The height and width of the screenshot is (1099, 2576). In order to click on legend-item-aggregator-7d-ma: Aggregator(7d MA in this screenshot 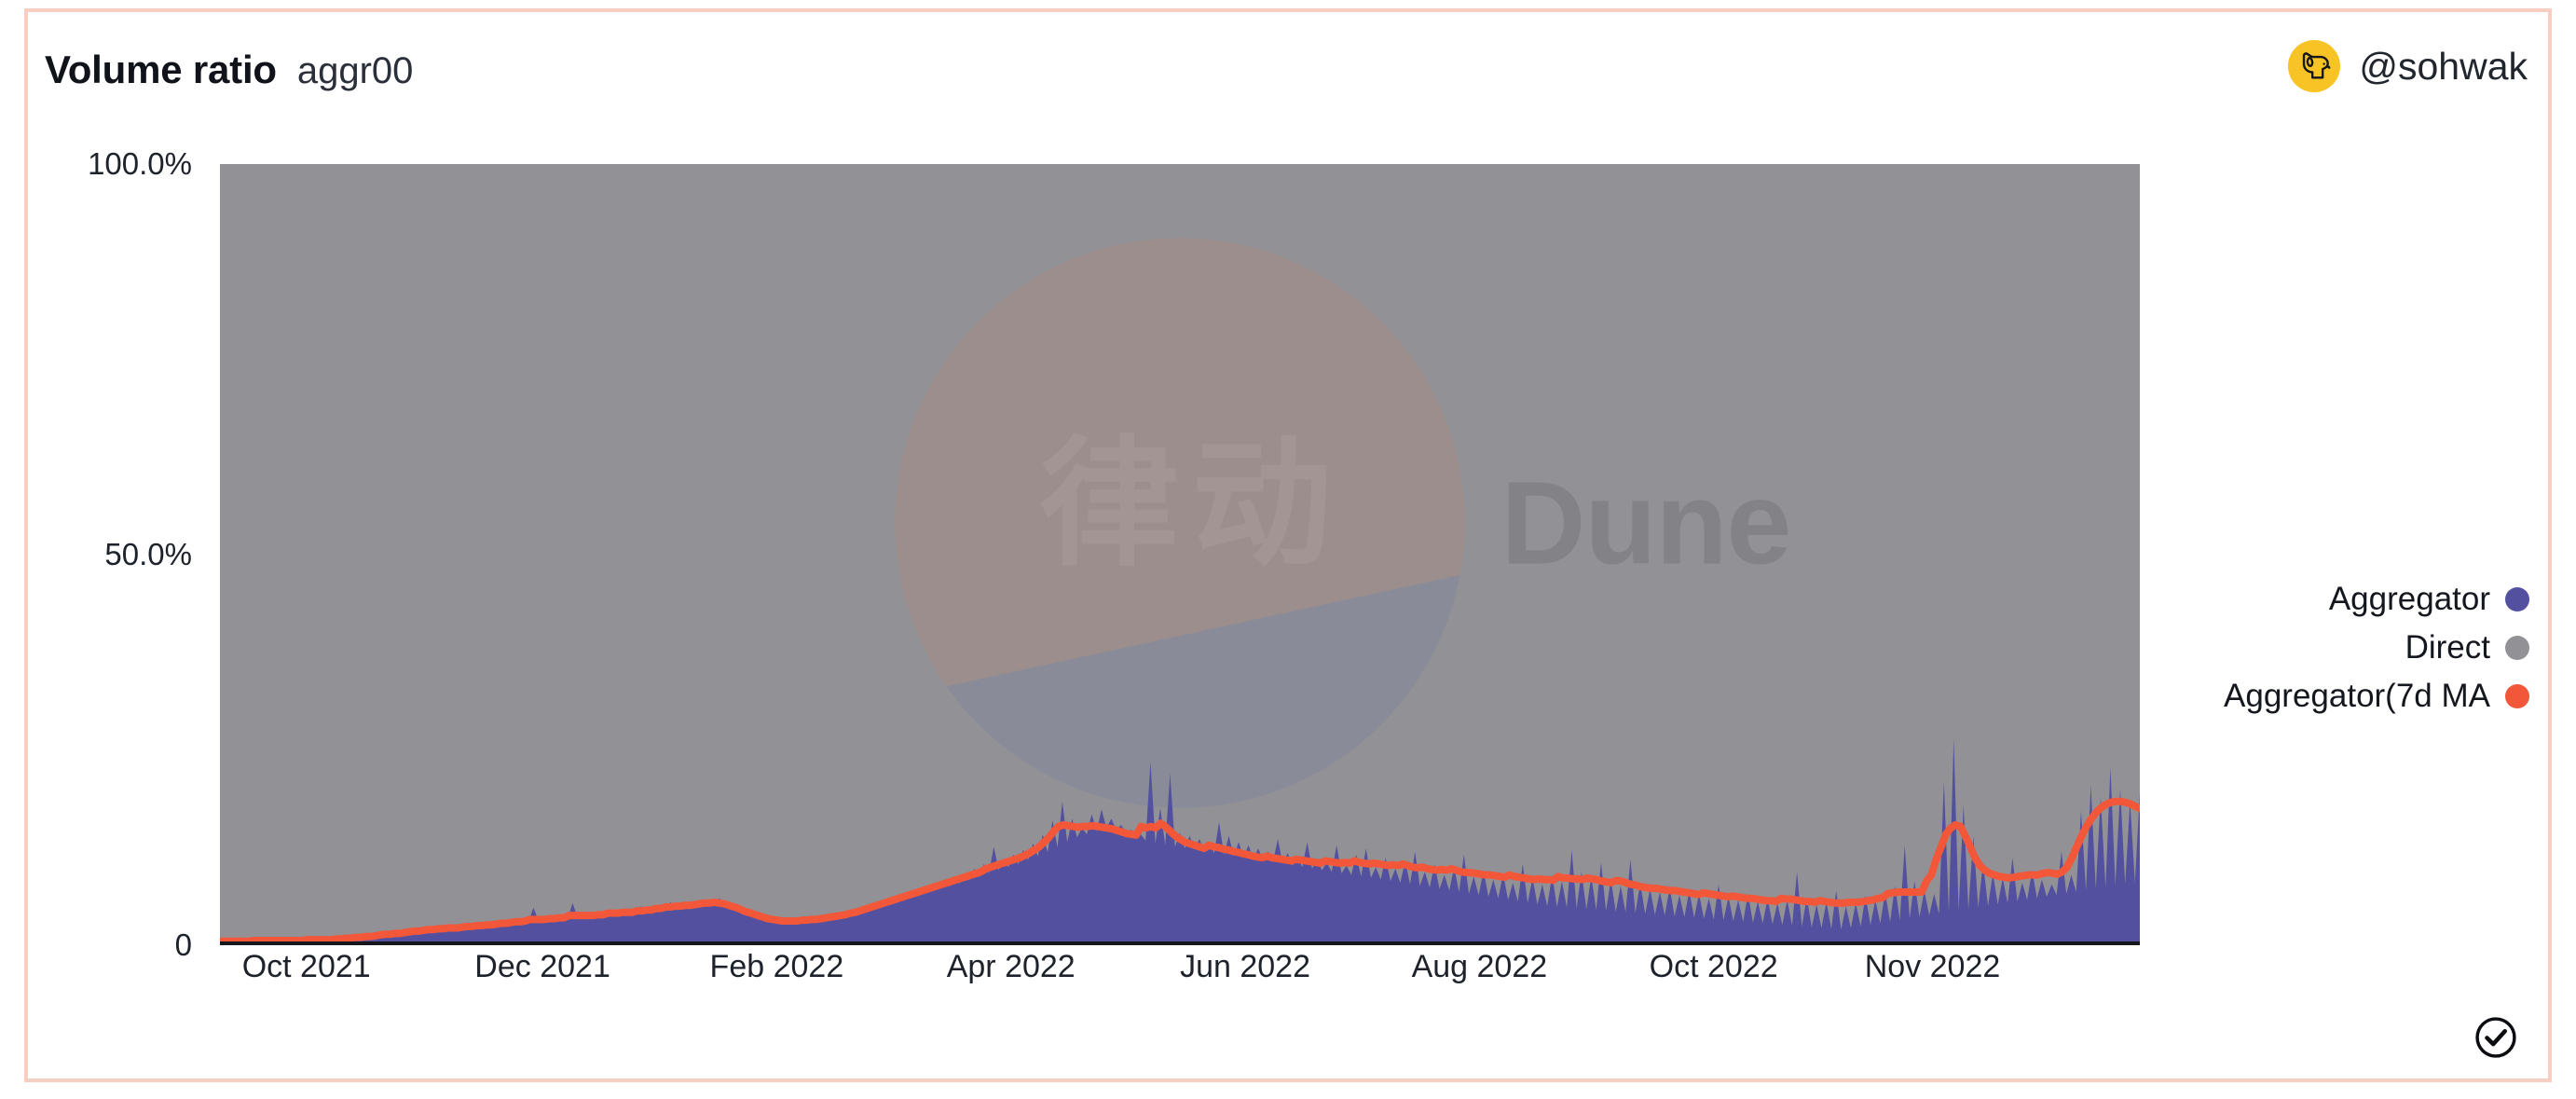, I will do `click(2376, 696)`.